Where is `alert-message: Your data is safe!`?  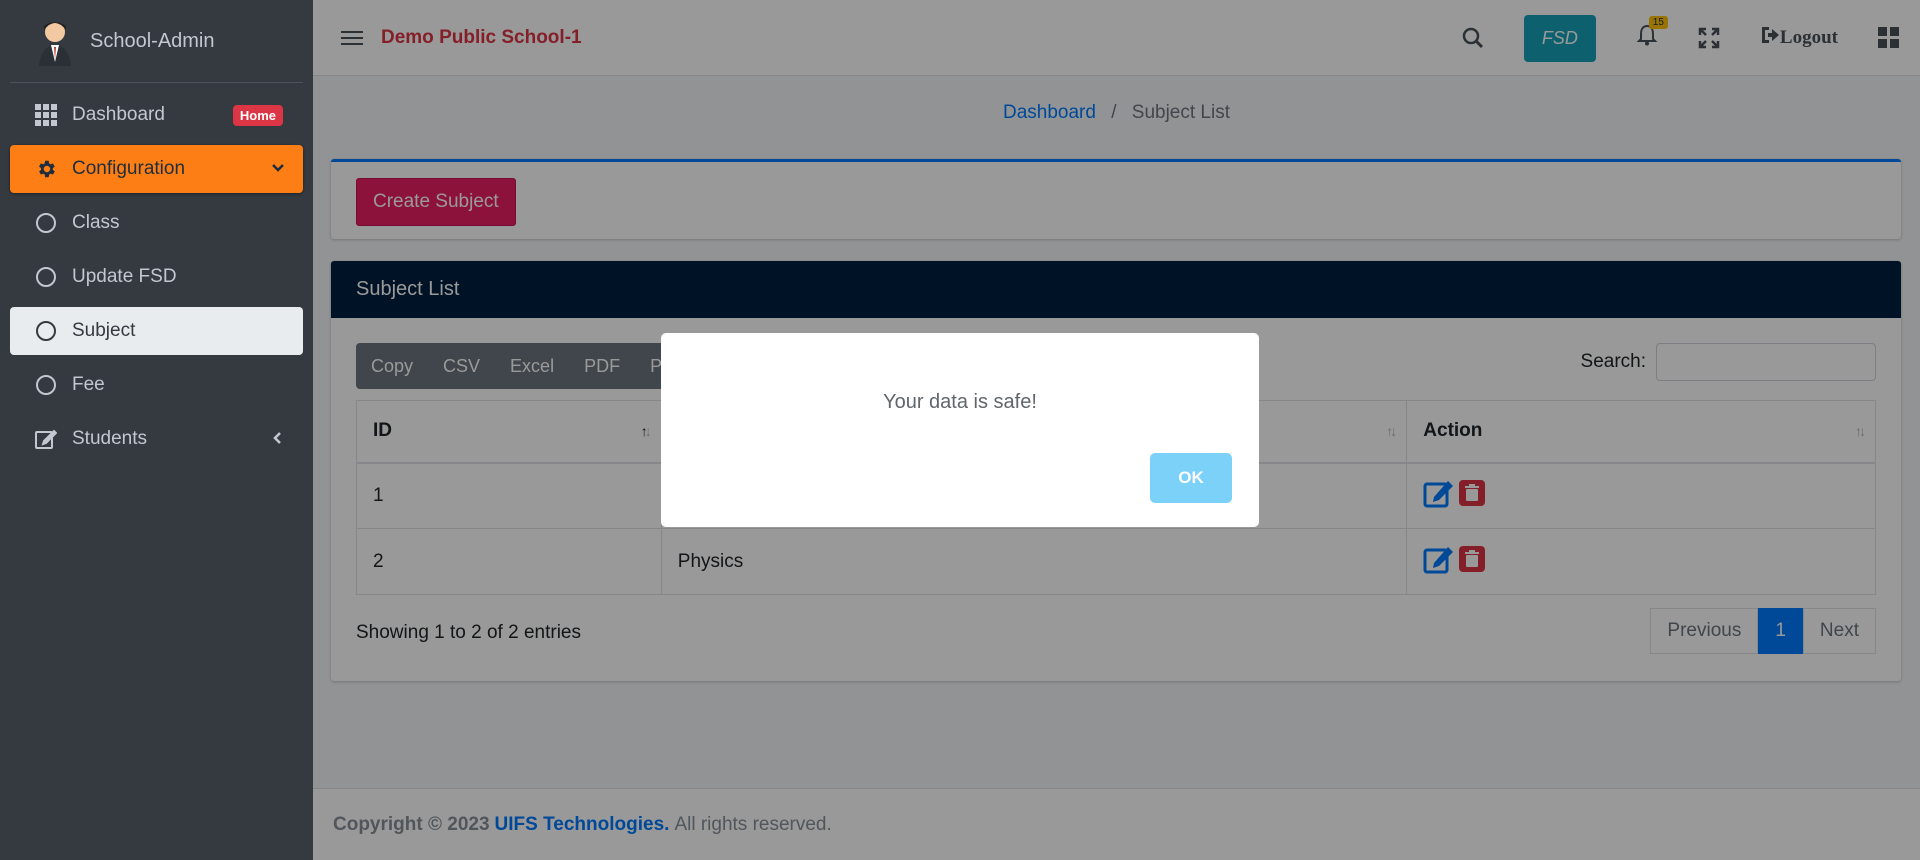 alert-message: Your data is safe! is located at coordinates (960, 402).